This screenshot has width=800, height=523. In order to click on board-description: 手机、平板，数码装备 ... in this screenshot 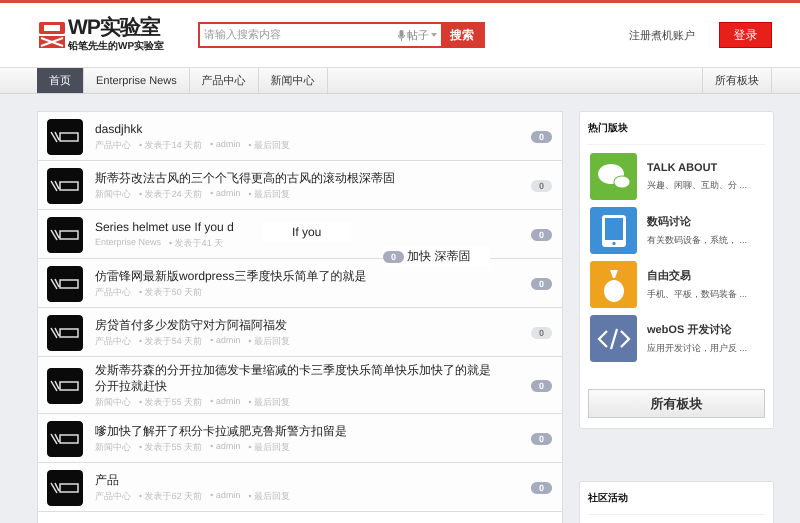, I will do `click(697, 294)`.